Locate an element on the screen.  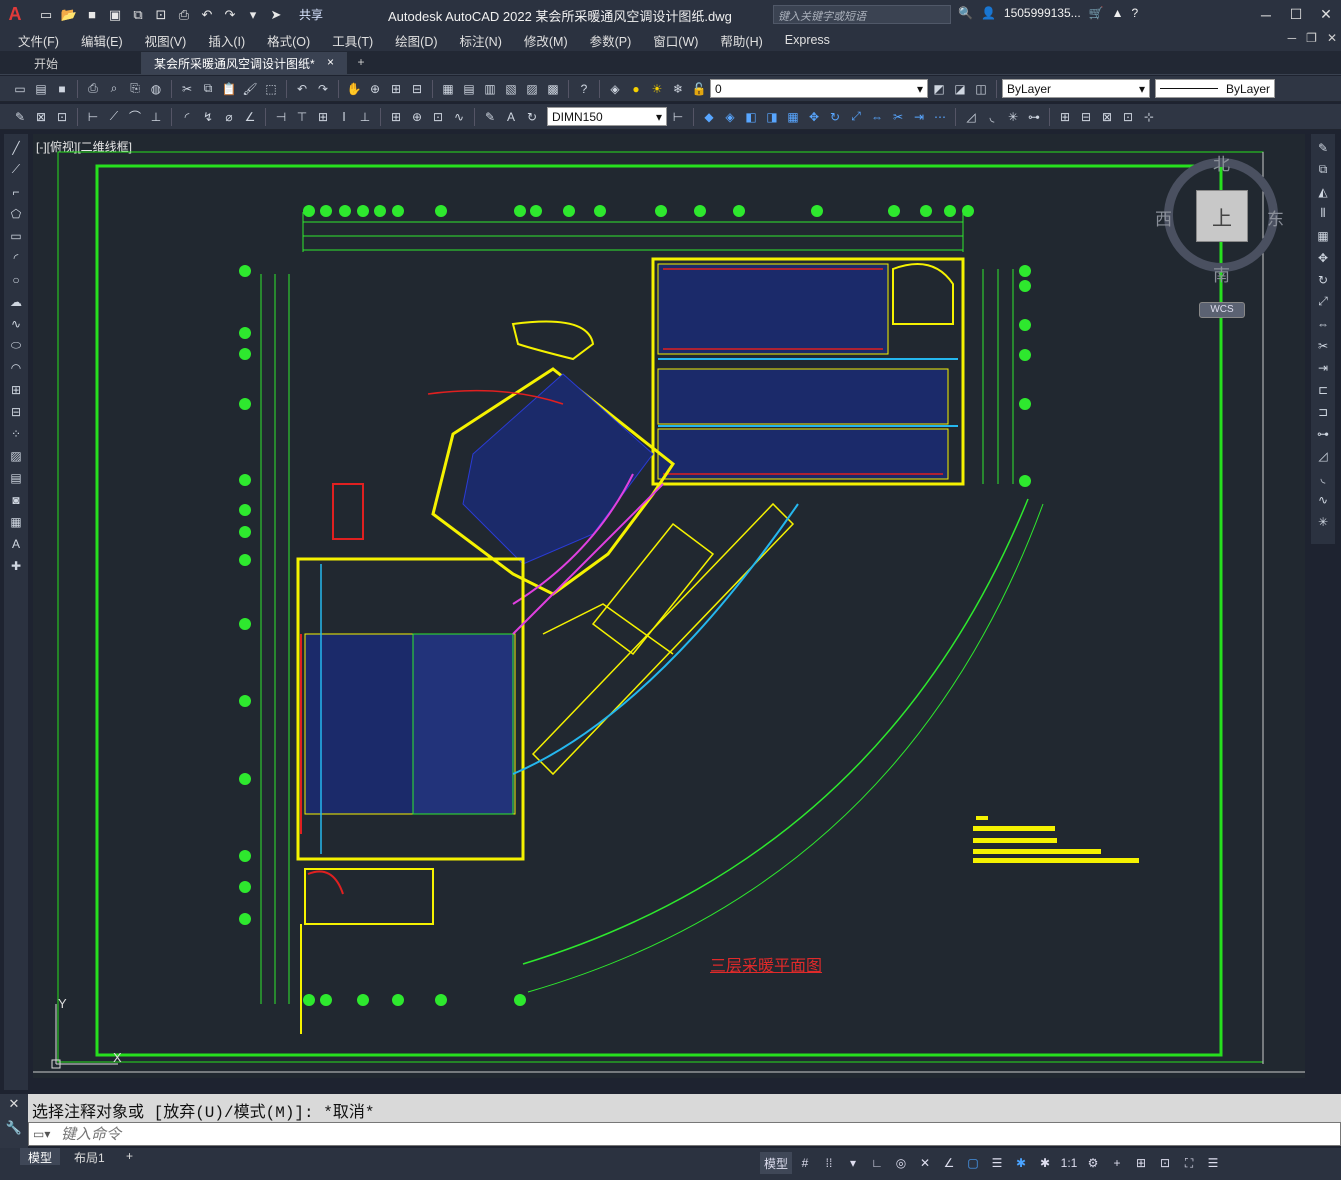
dim-arc-icon: ⌒ is located at coordinates (135, 117).